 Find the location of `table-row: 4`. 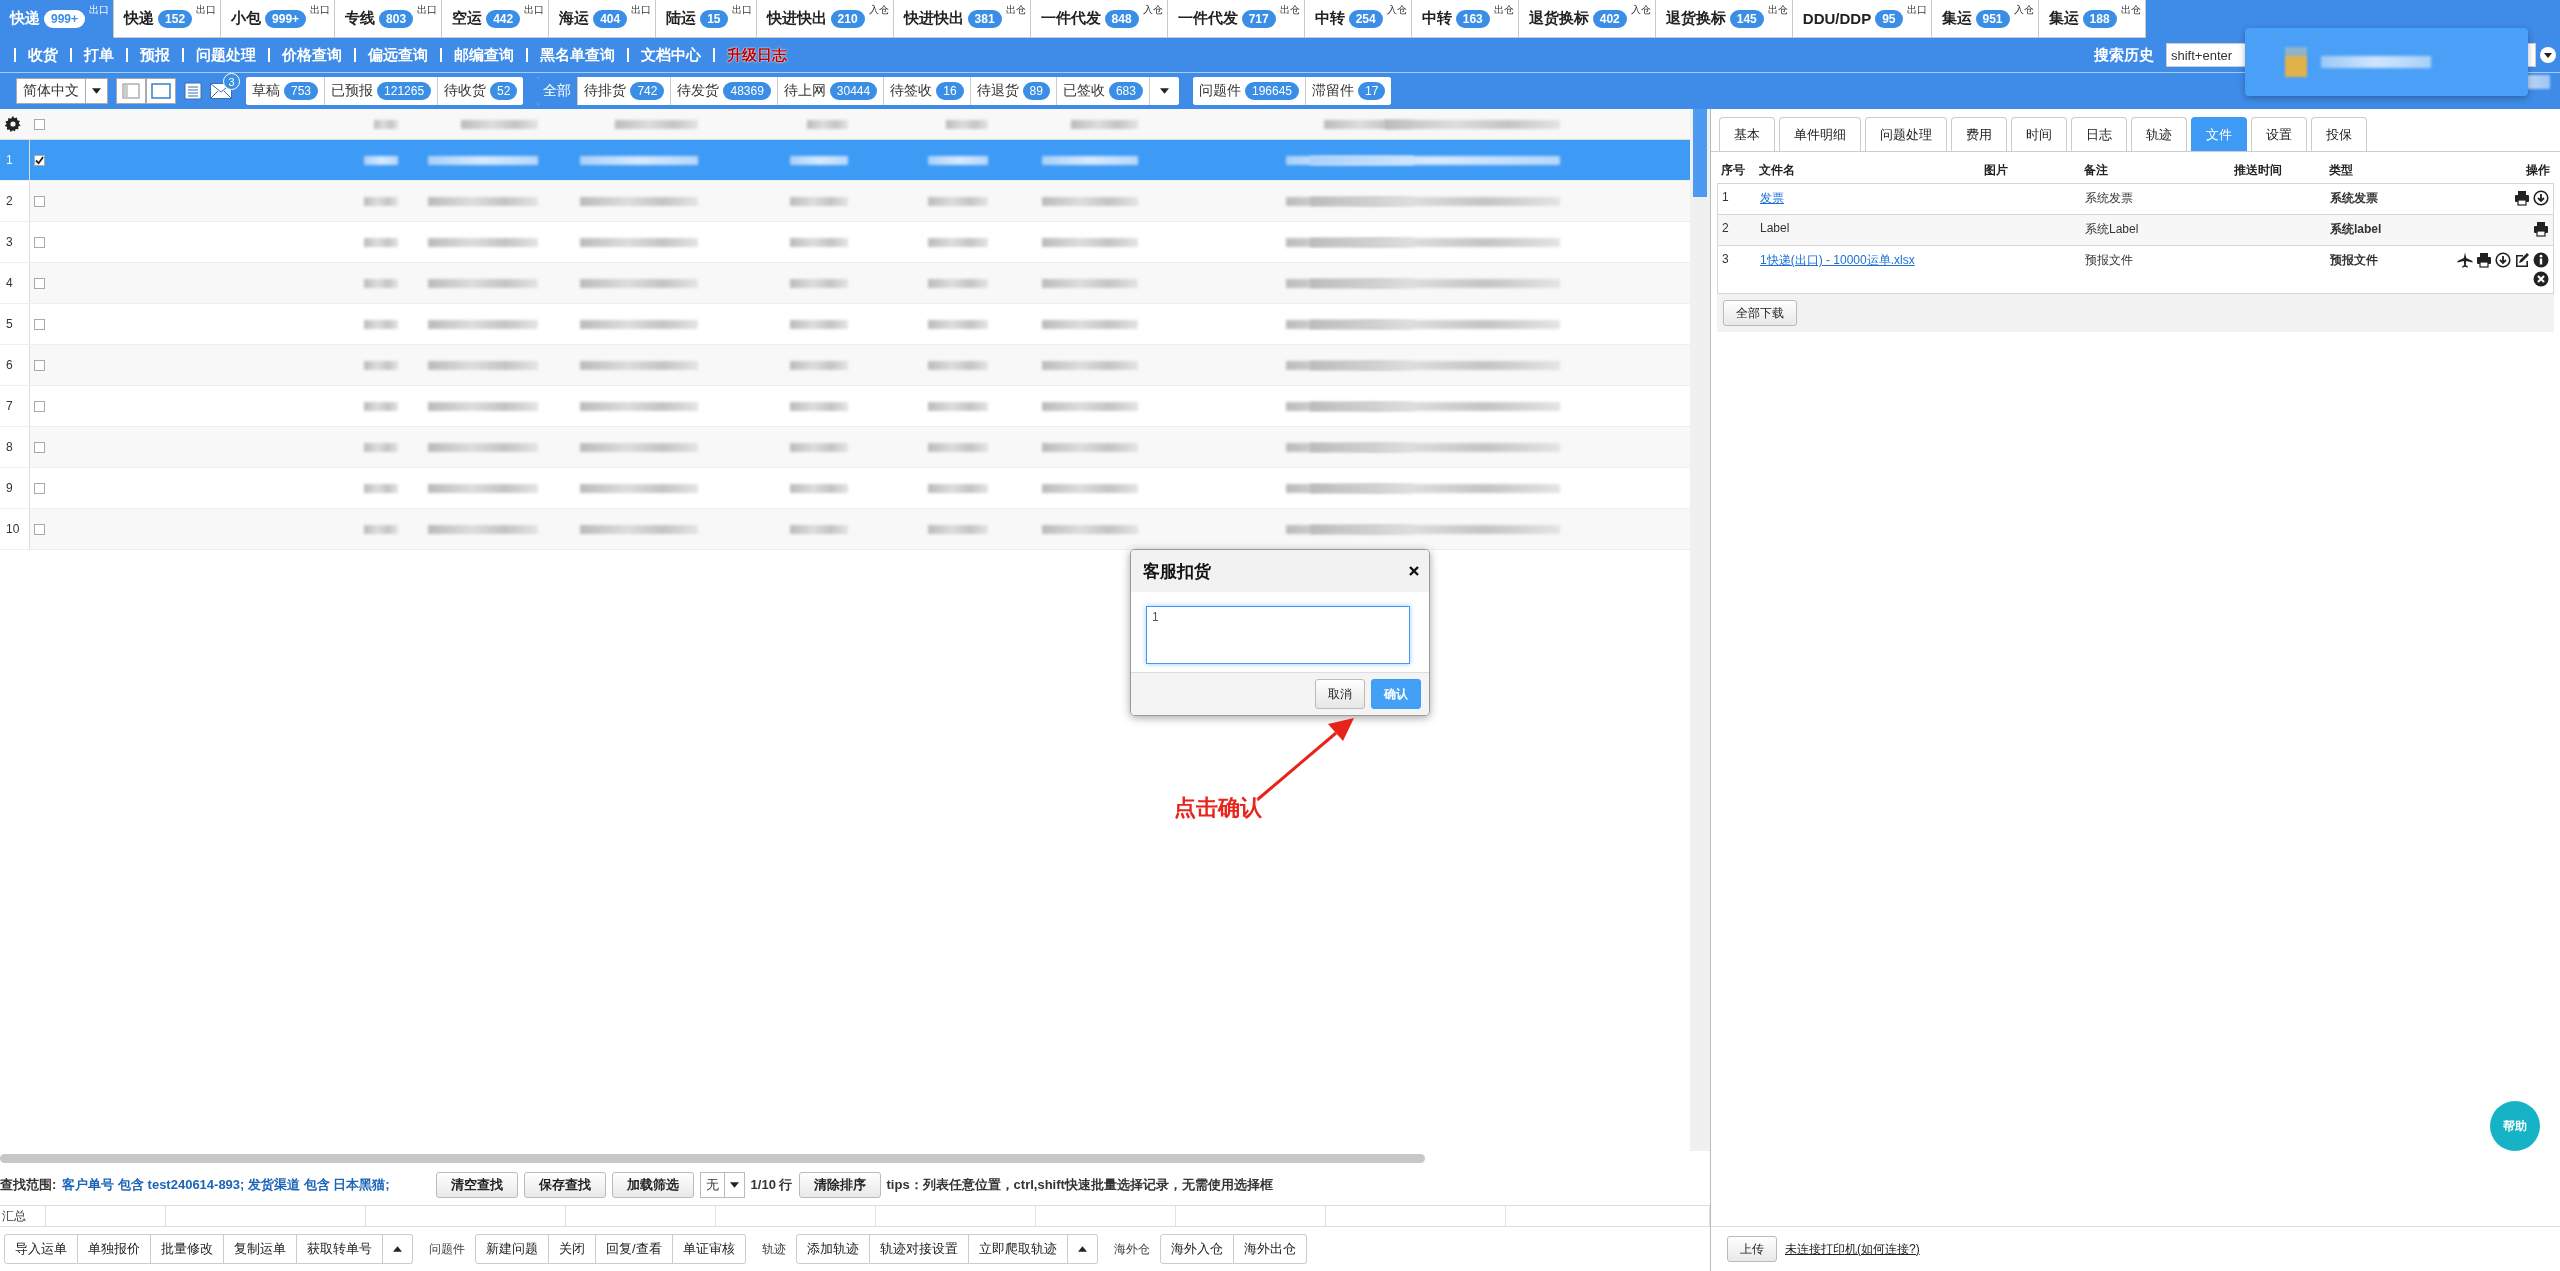

table-row: 4 is located at coordinates (845, 283).